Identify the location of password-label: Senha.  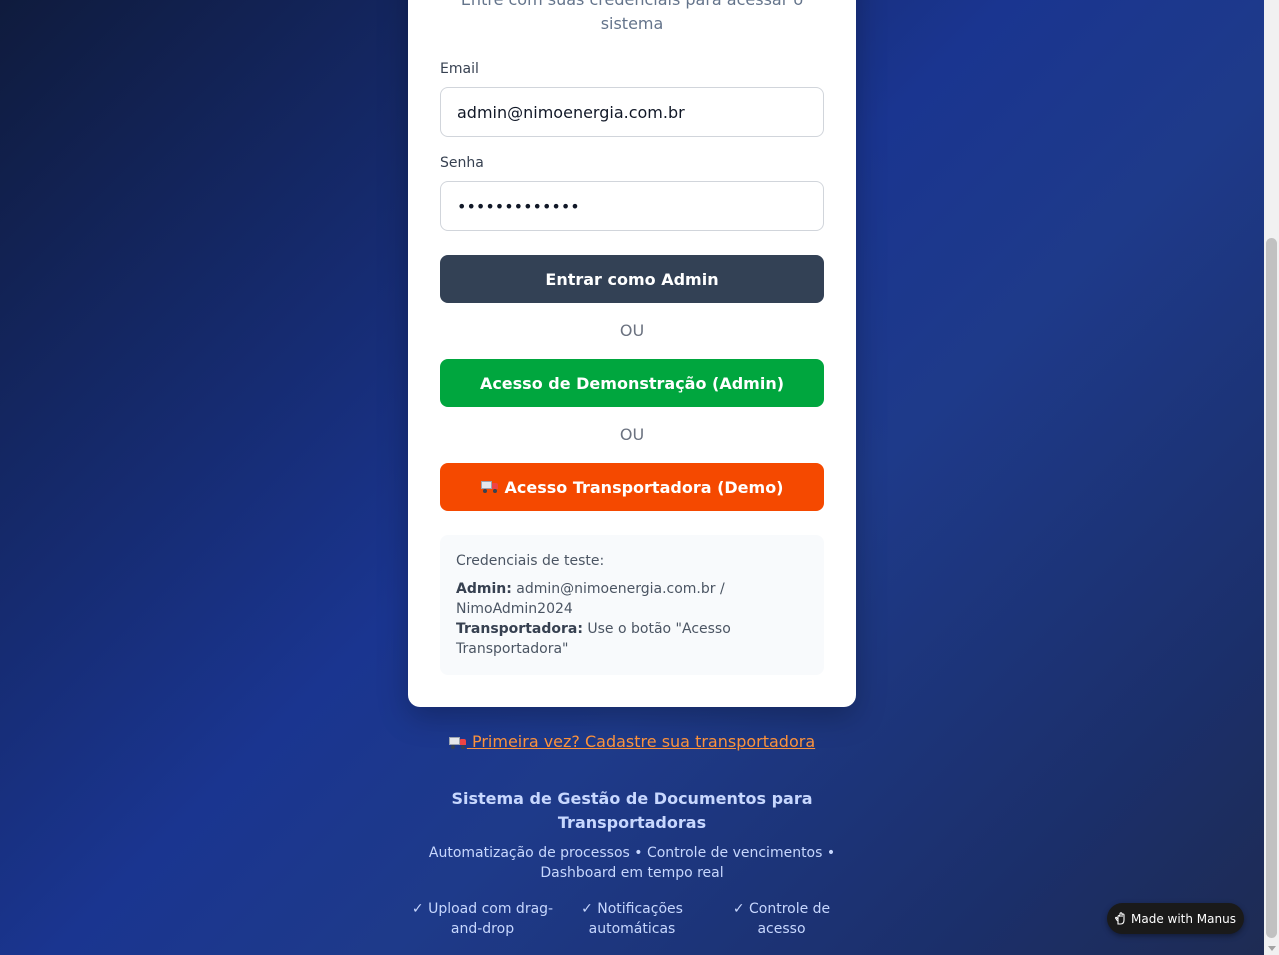
(462, 163).